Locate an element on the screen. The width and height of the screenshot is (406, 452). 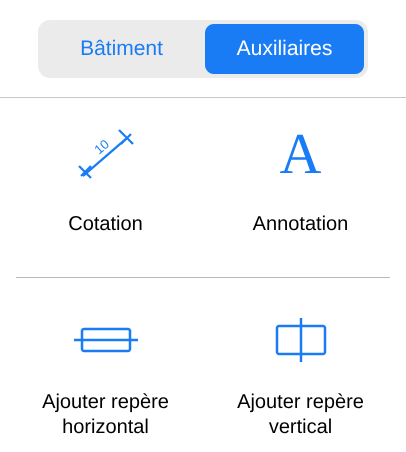
segment-tab: Auxiliaires is located at coordinates (284, 49).